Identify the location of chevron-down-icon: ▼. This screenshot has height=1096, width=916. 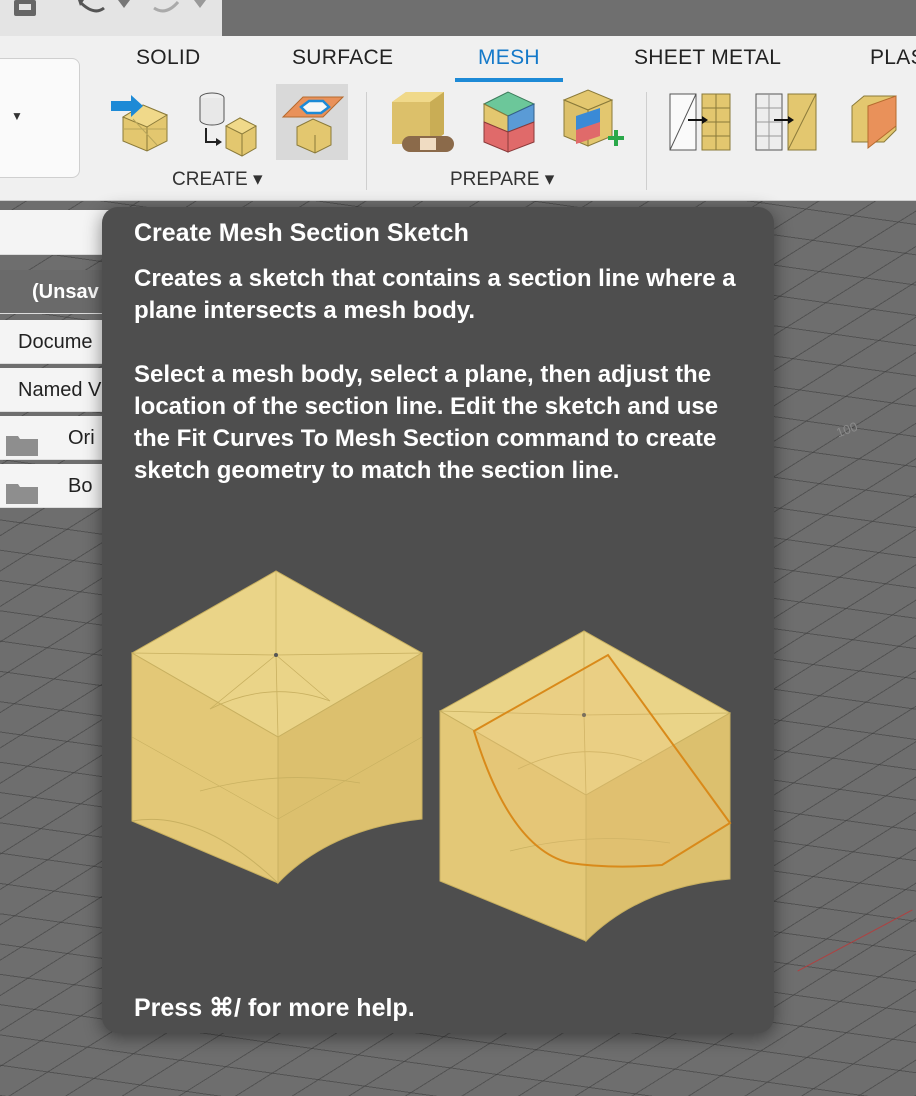
(17, 116).